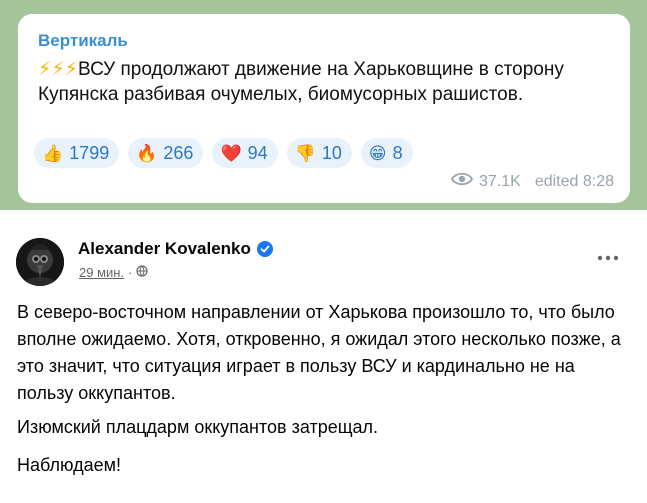 Image resolution: width=647 pixels, height=503 pixels. What do you see at coordinates (58, 69) in the screenshot?
I see `lightning-icon: ⚡⚡⚡` at bounding box center [58, 69].